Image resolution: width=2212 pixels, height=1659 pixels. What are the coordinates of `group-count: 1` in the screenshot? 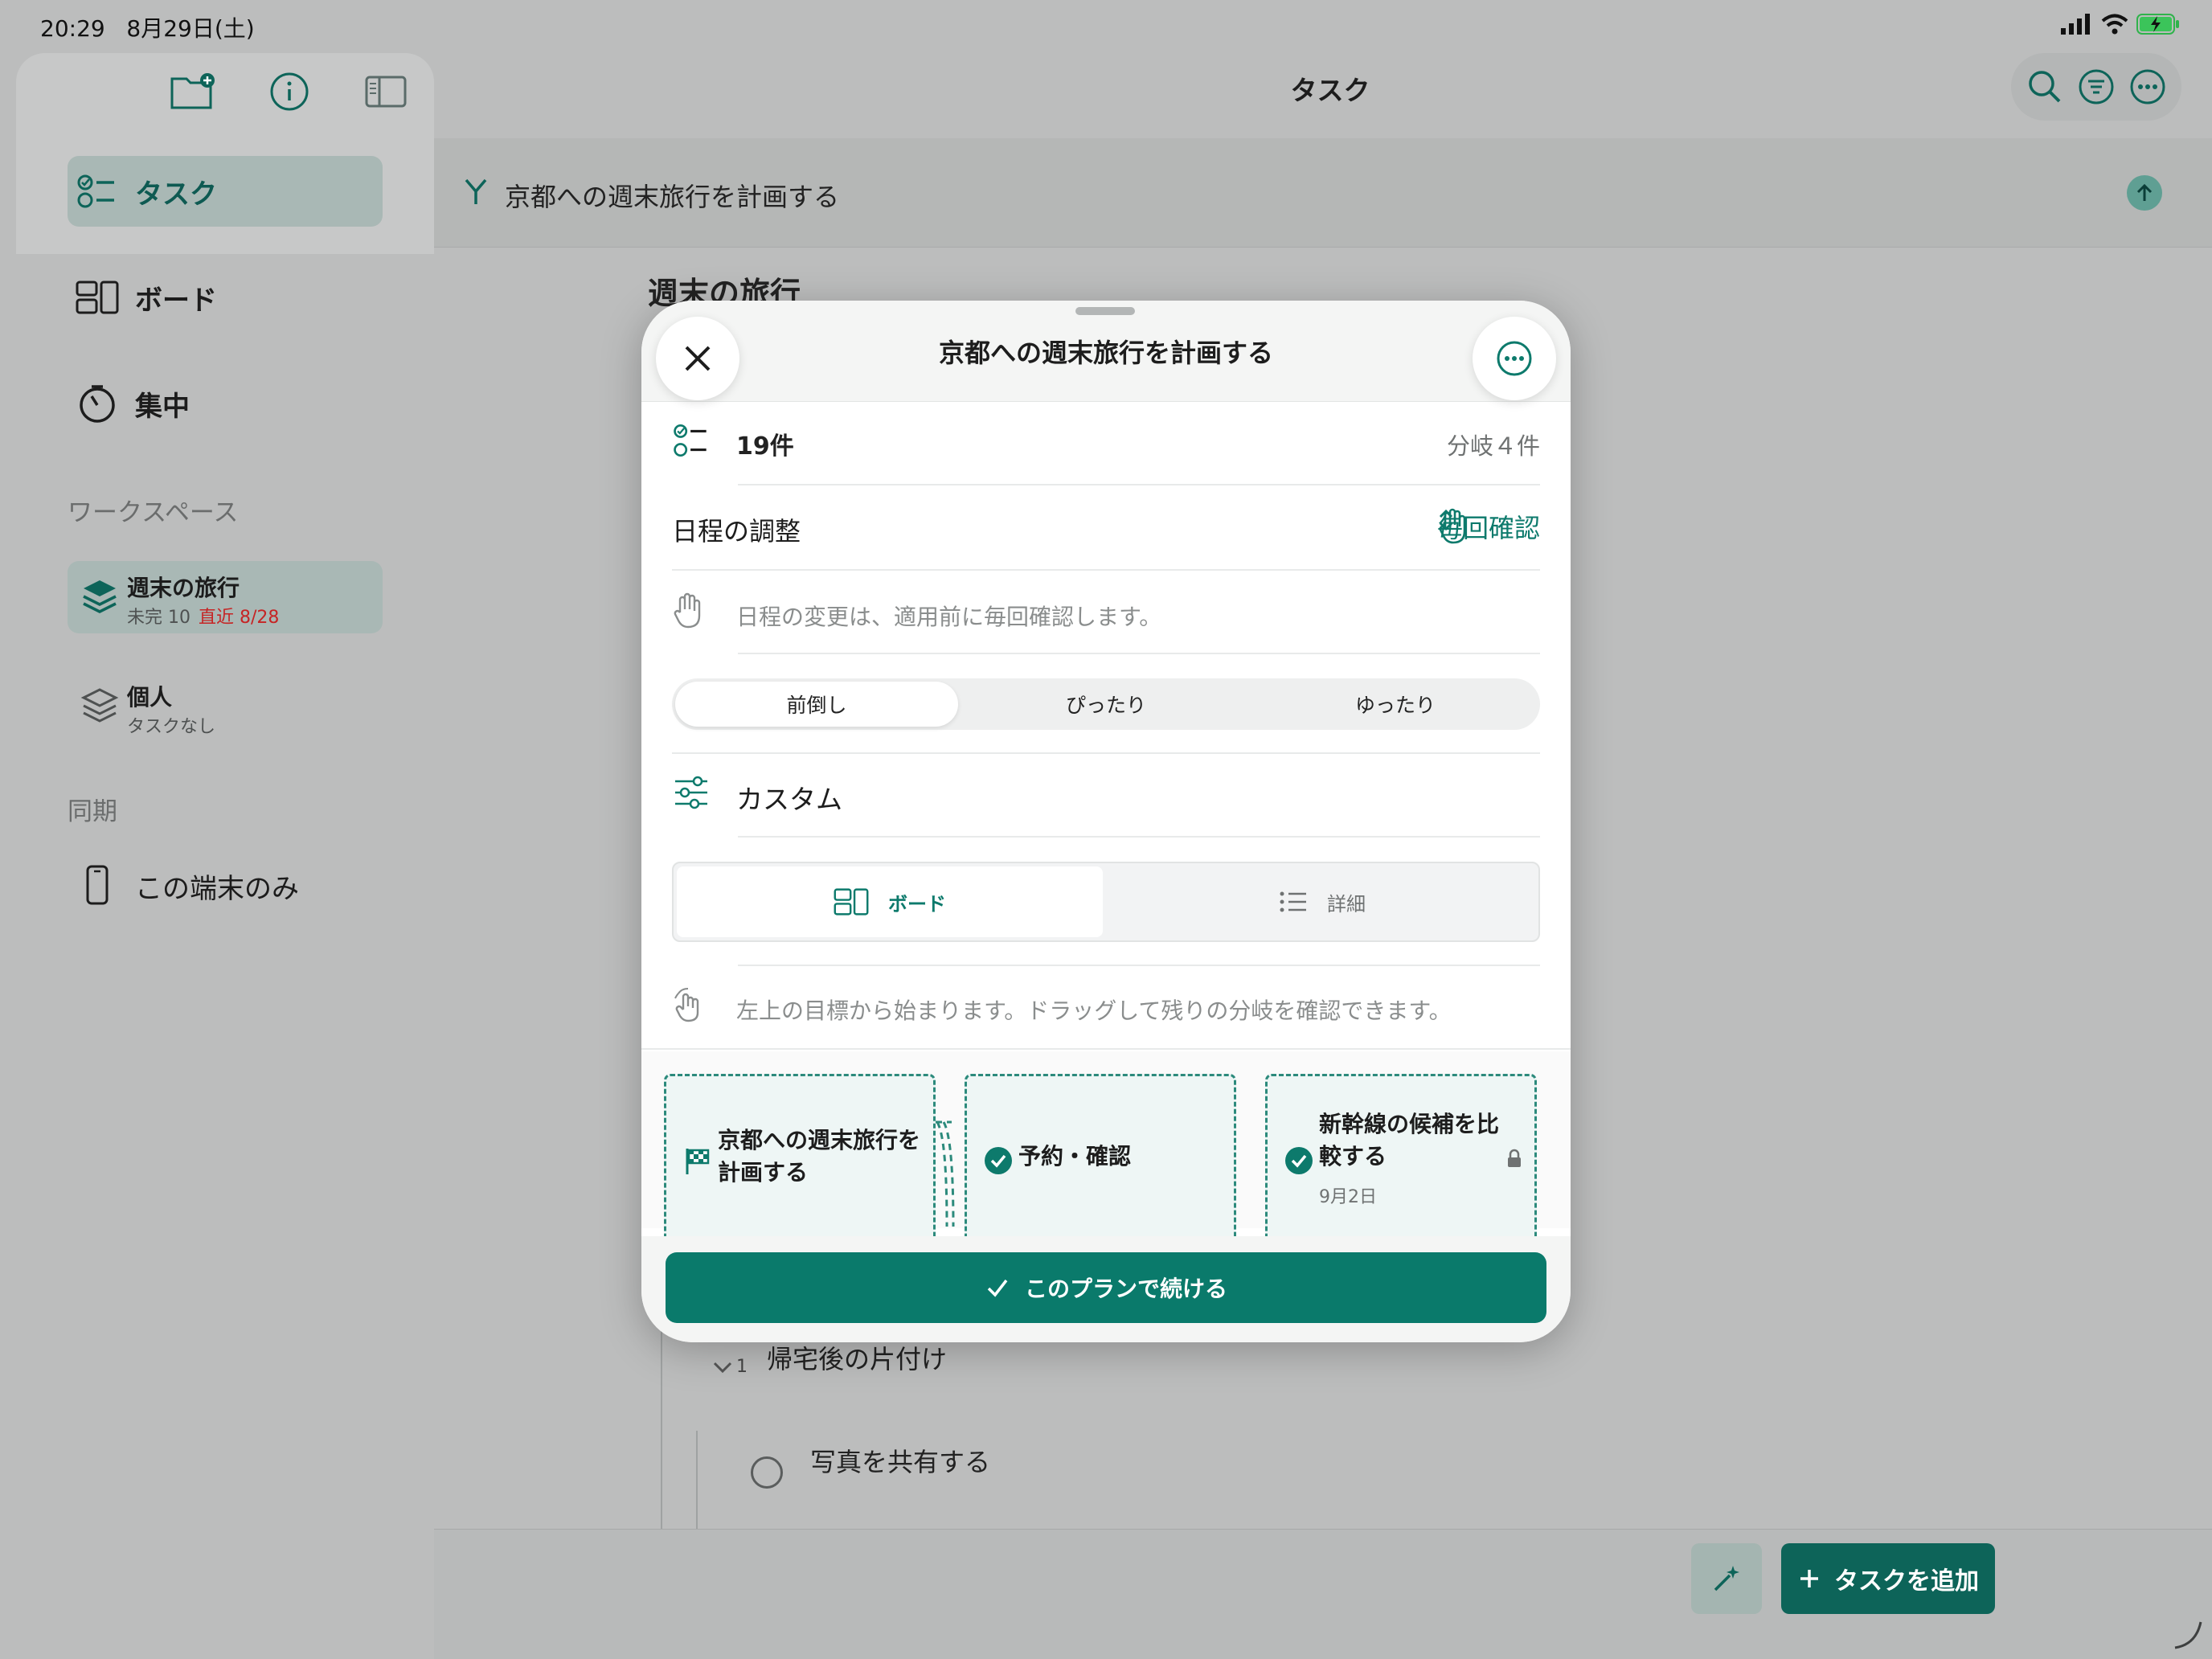 It's located at (742, 1367).